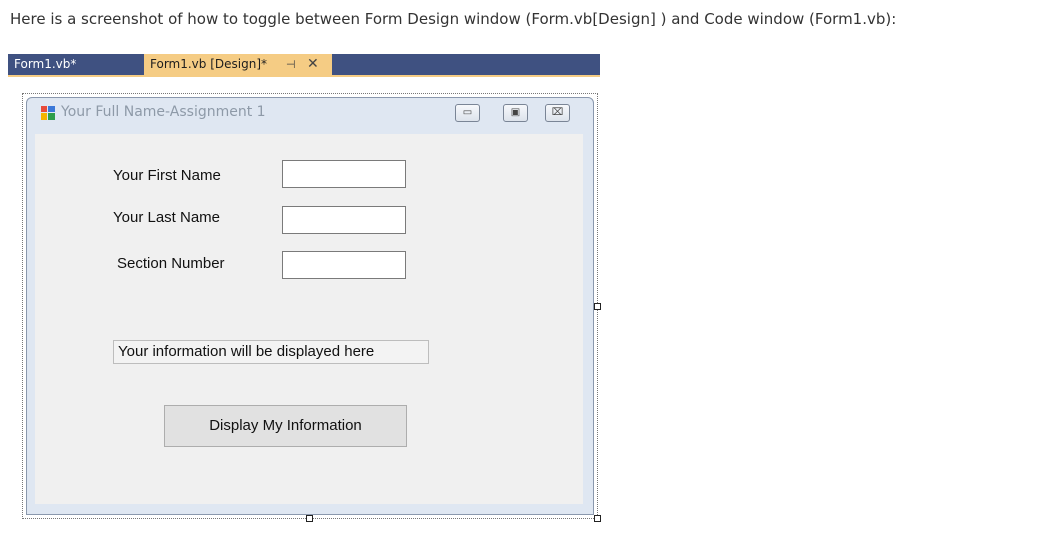 The height and width of the screenshot is (535, 1054). What do you see at coordinates (597, 518) in the screenshot?
I see `resize-handle-corner` at bounding box center [597, 518].